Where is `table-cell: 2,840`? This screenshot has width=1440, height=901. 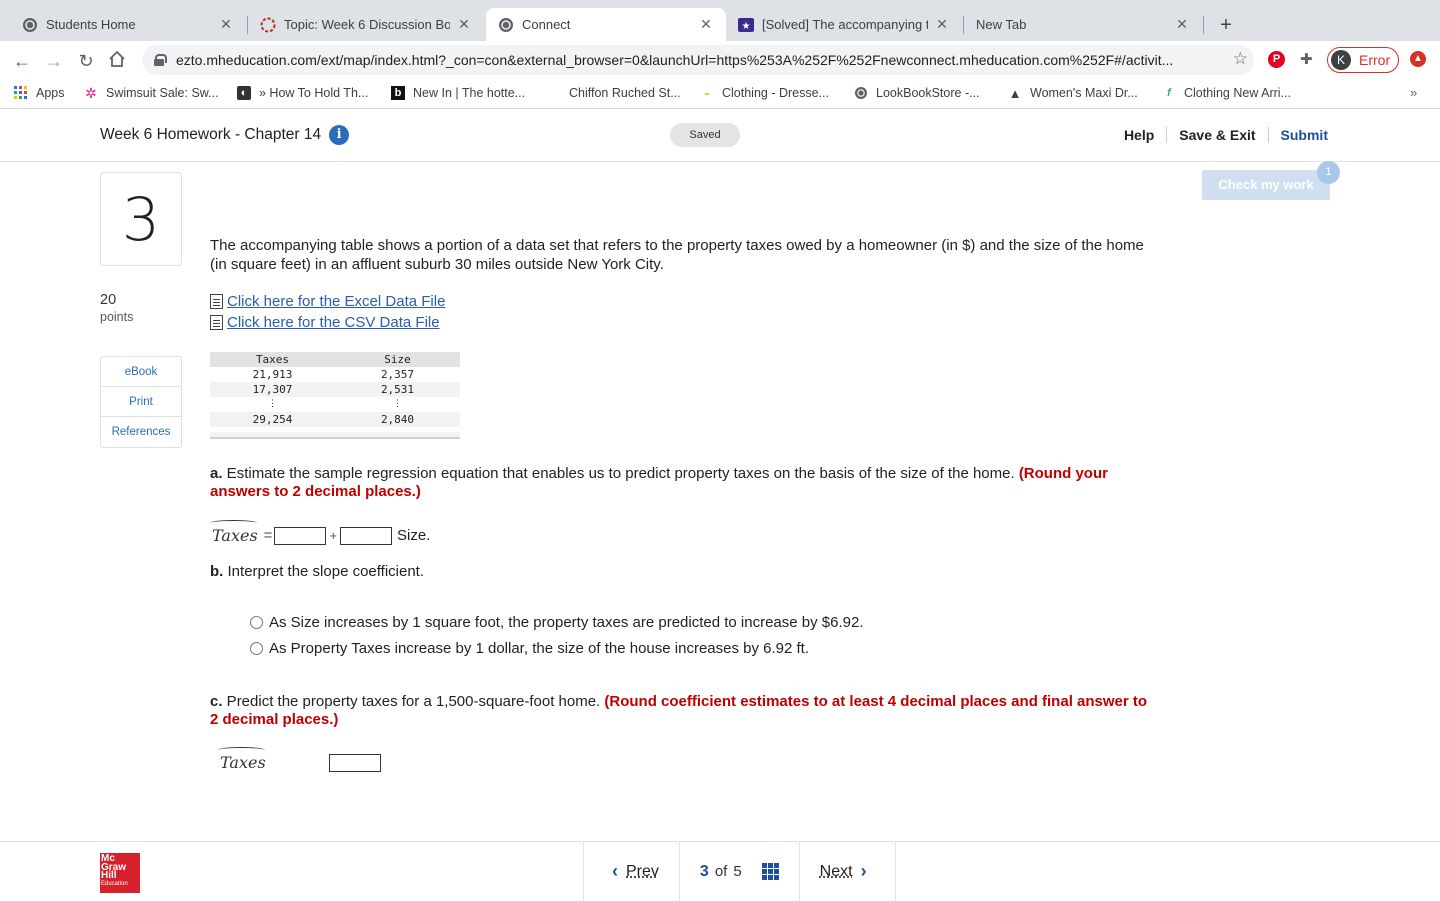 table-cell: 2,840 is located at coordinates (397, 419).